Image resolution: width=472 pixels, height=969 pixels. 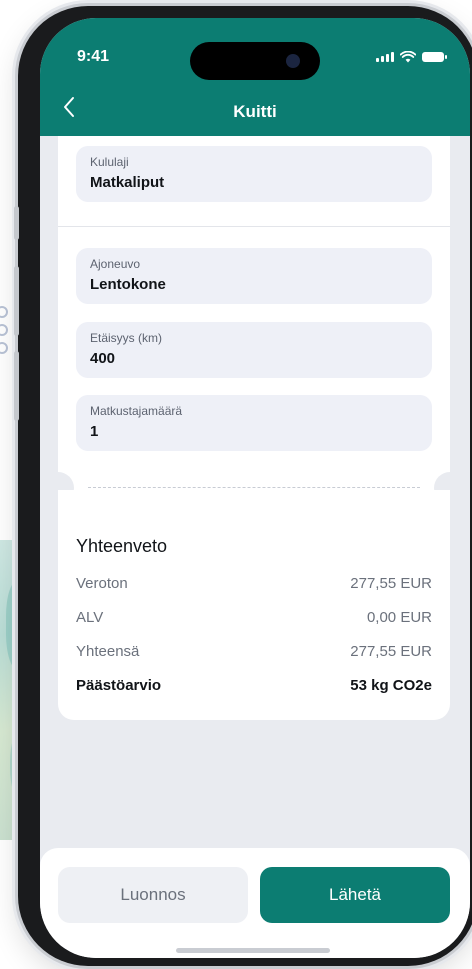 I want to click on field-label: Etäisyys (km), so click(x=126, y=338).